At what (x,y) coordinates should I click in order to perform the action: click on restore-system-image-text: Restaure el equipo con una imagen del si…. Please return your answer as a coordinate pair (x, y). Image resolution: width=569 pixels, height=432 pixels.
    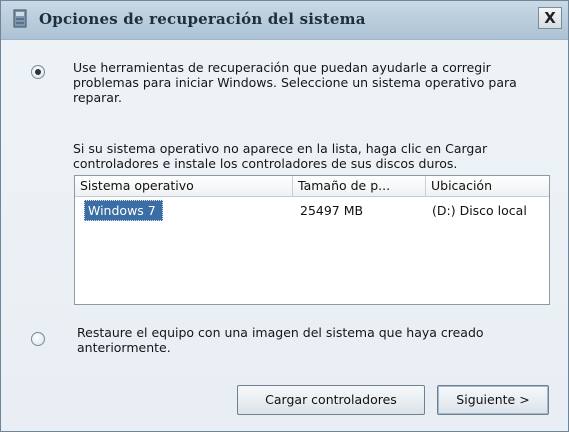
    Looking at the image, I should click on (280, 340).